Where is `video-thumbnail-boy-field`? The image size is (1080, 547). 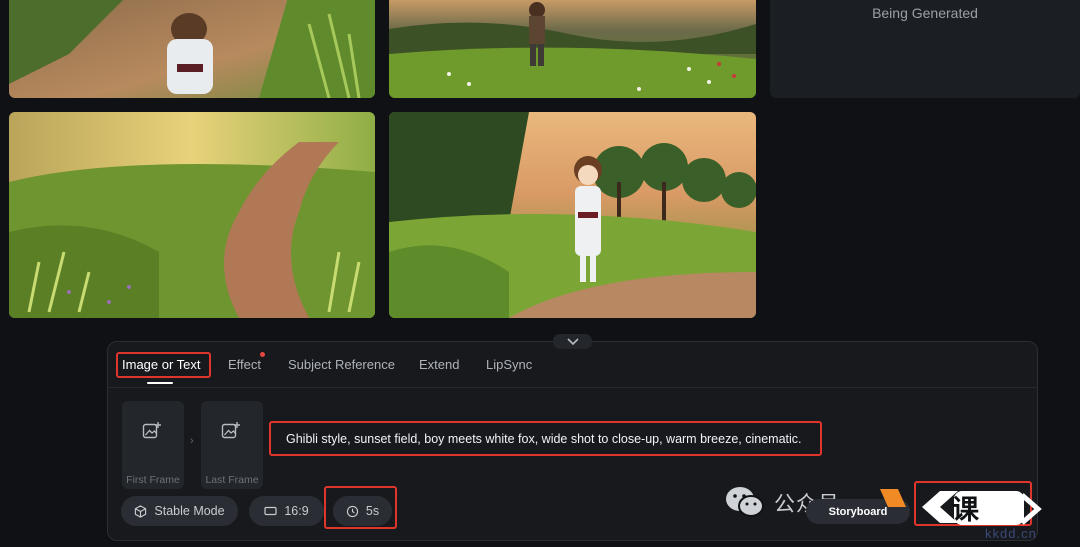 video-thumbnail-boy-field is located at coordinates (572, 49).